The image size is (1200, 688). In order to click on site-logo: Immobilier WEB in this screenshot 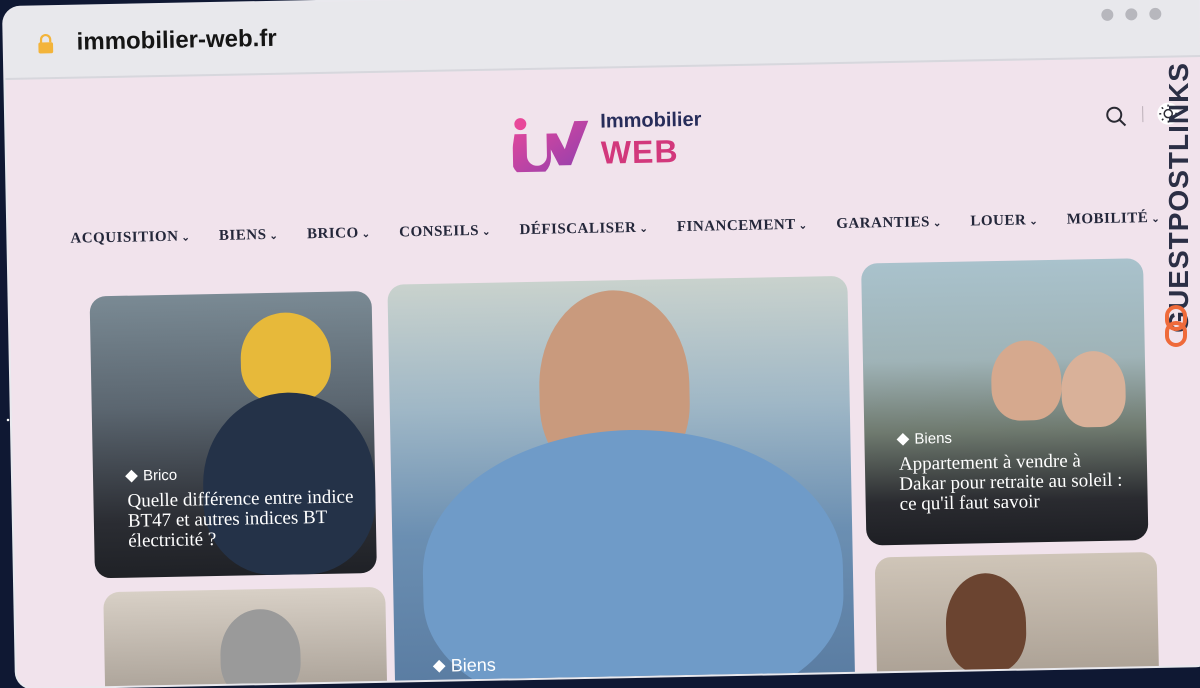, I will do `click(607, 142)`.